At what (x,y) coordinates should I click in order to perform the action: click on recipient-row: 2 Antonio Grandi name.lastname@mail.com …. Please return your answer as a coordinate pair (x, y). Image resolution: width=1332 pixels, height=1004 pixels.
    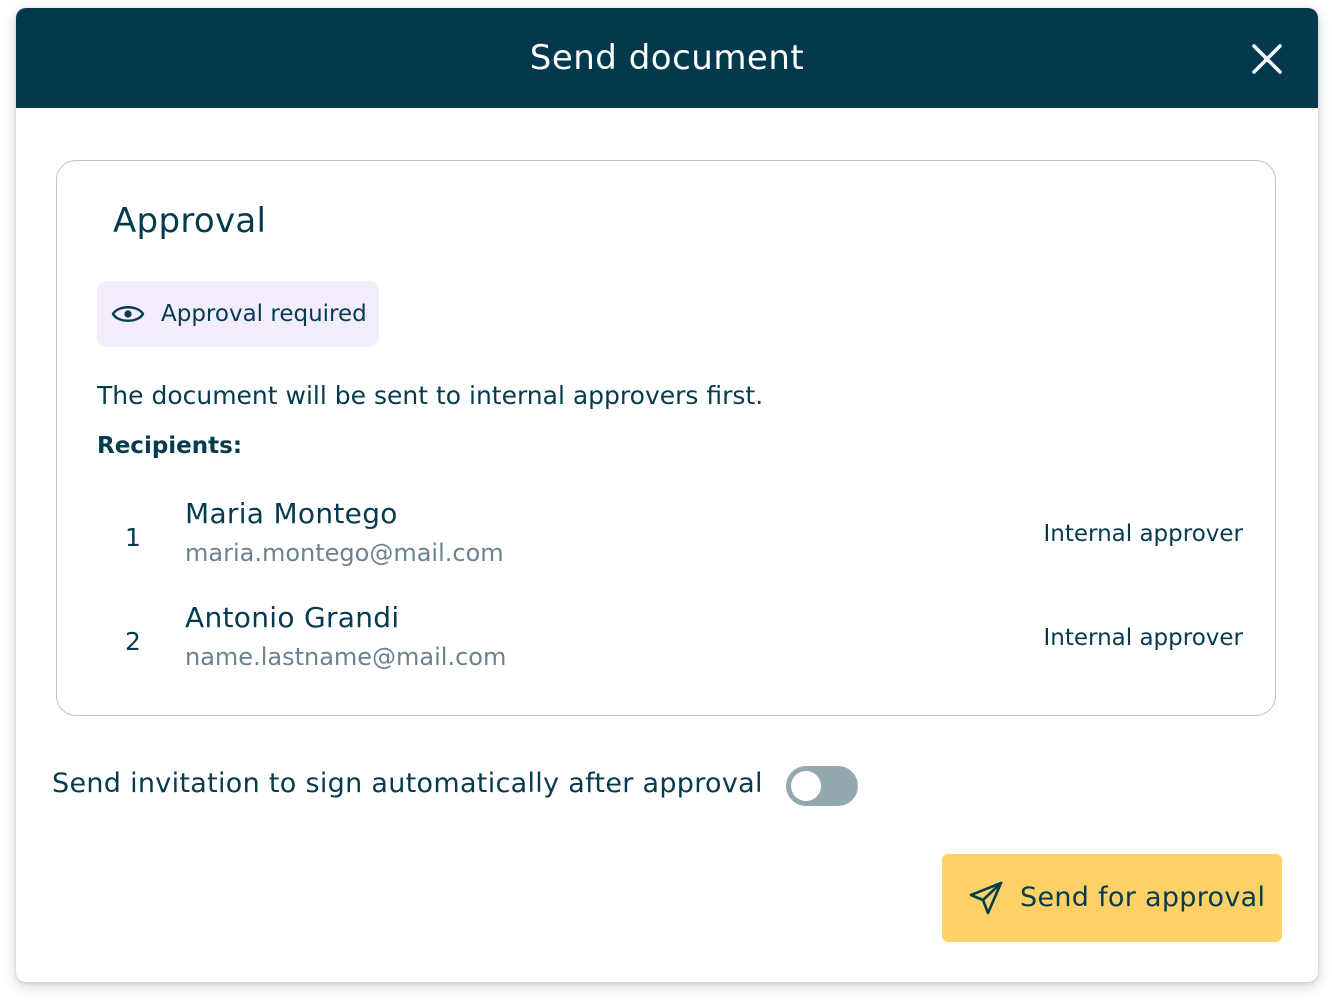
    Looking at the image, I should click on (667, 636).